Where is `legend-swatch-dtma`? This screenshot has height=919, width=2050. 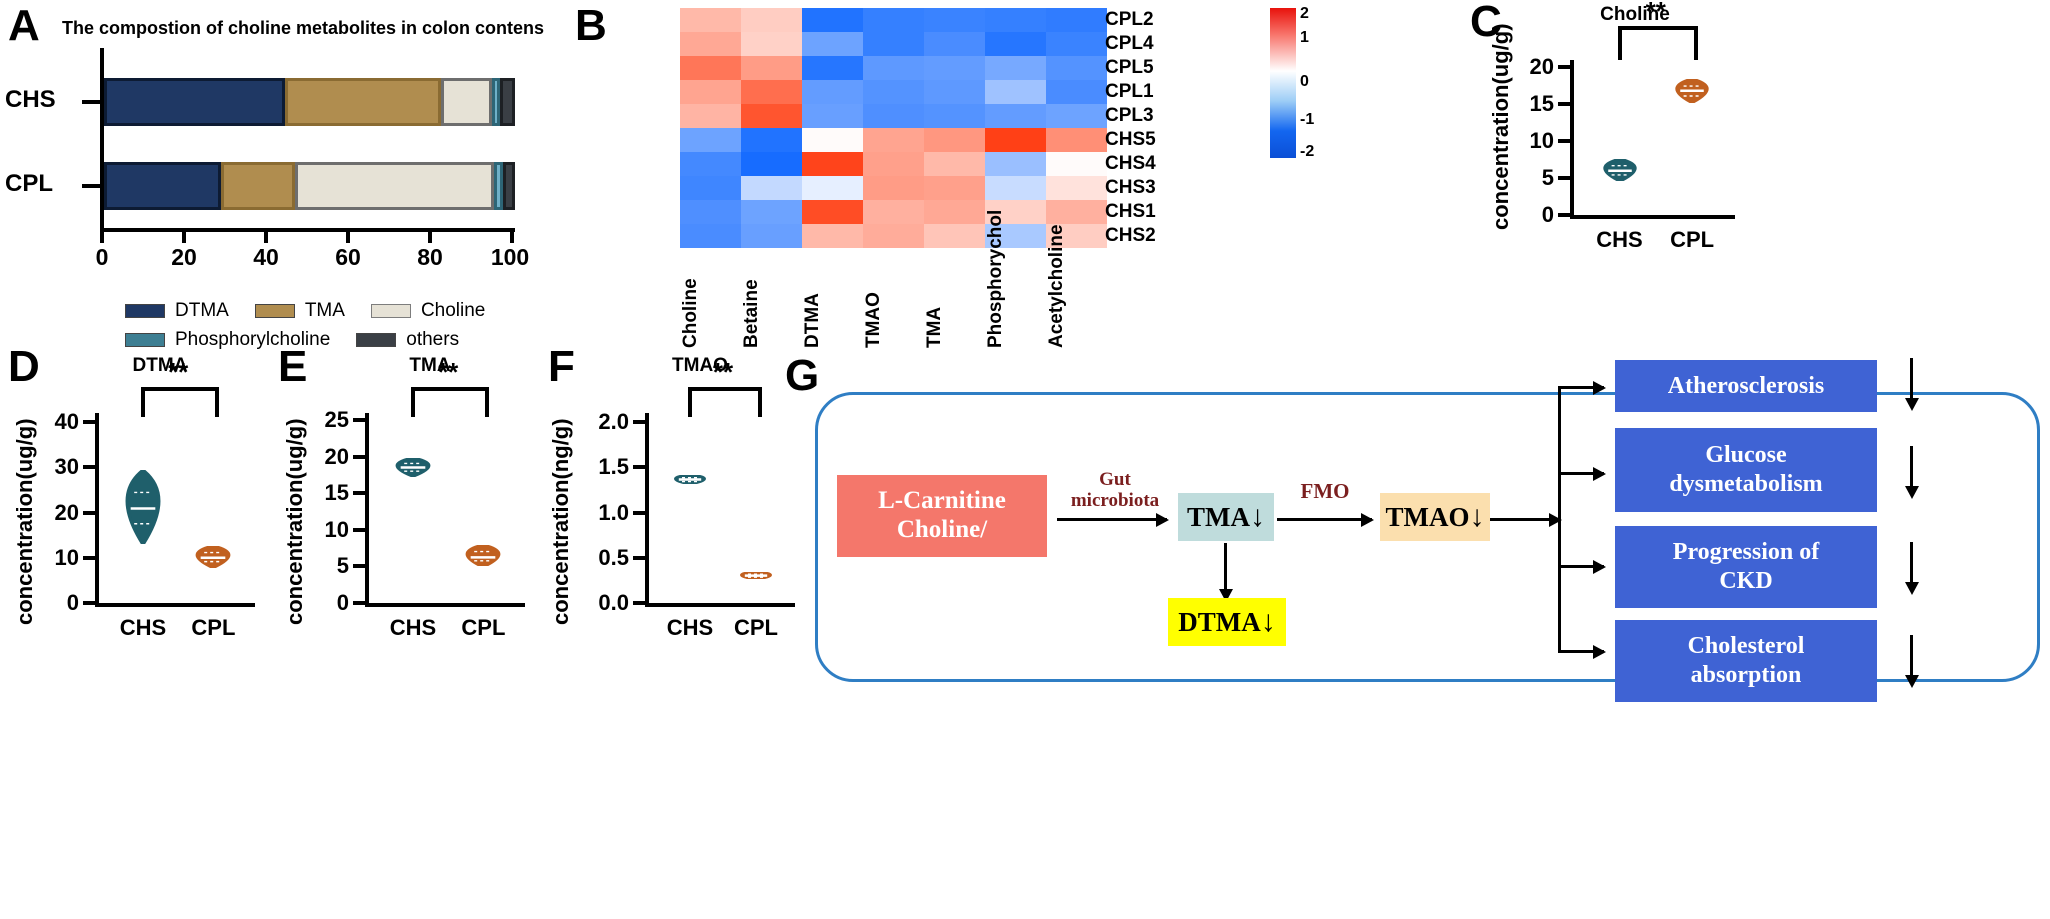 legend-swatch-dtma is located at coordinates (145, 311).